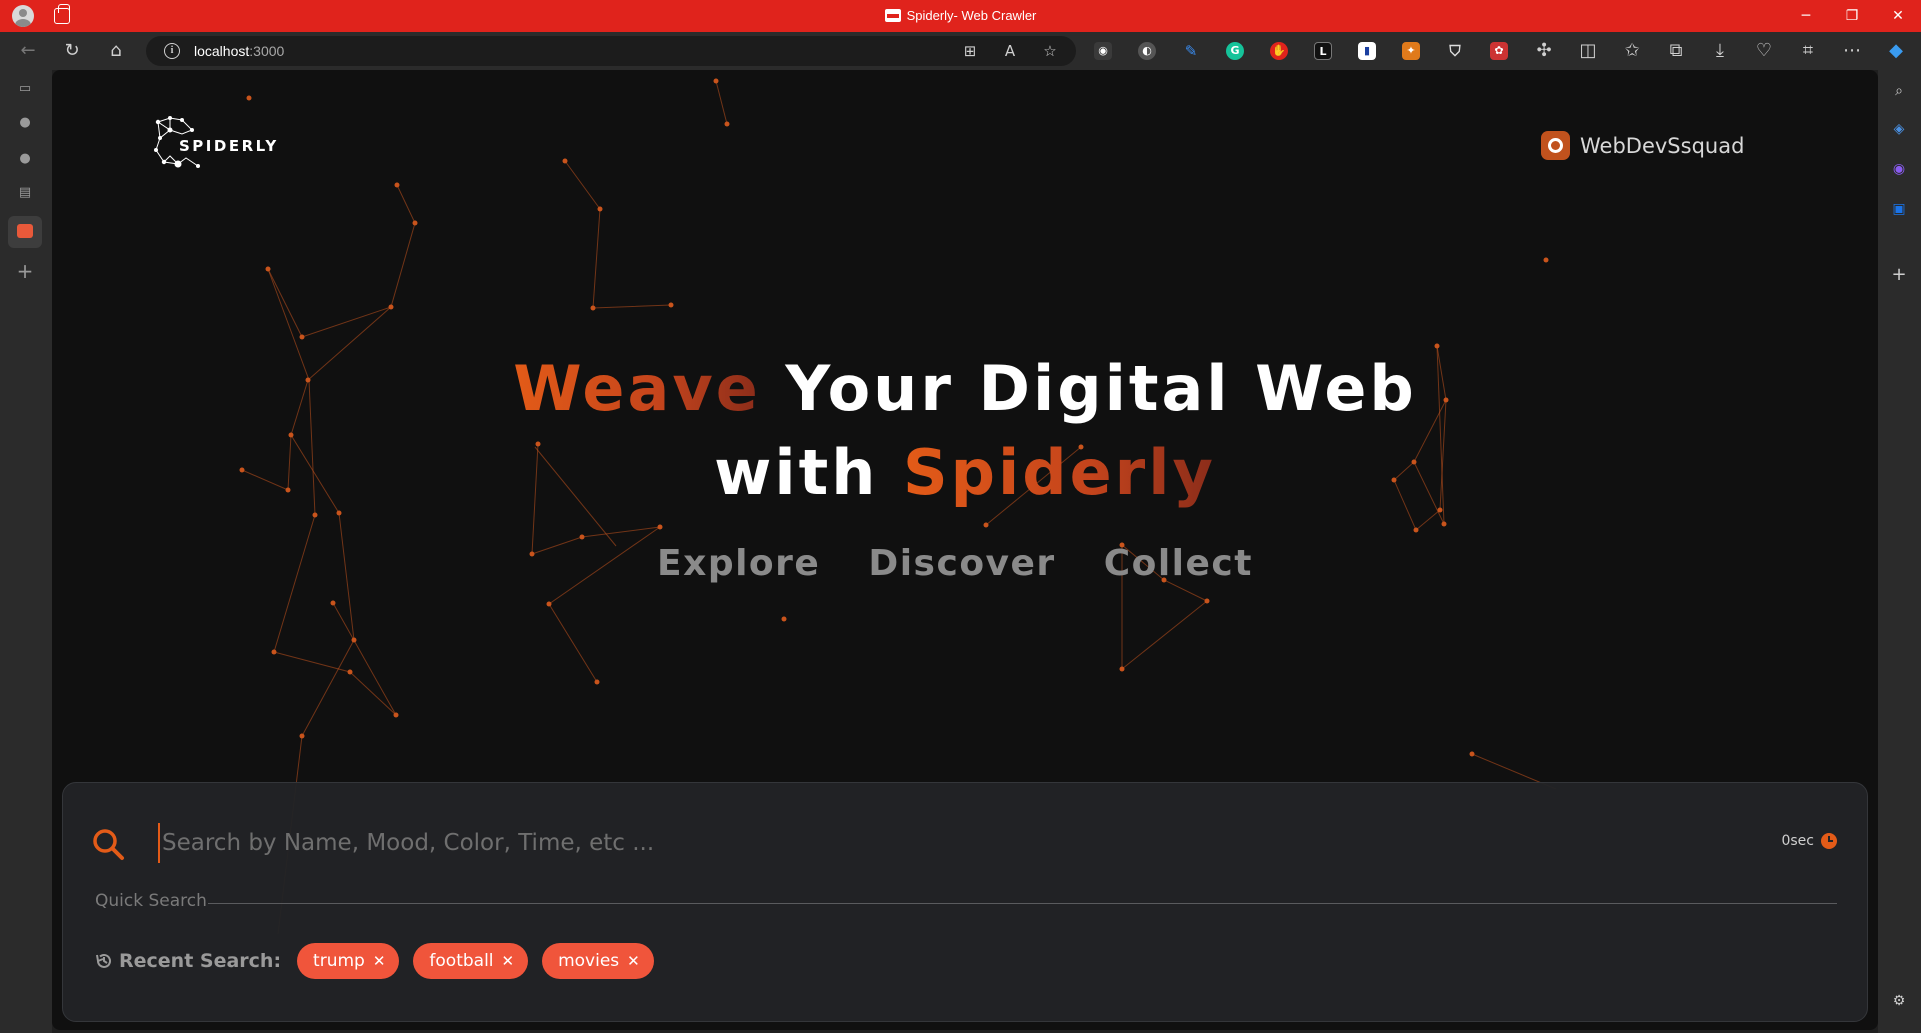 The image size is (1921, 1033). What do you see at coordinates (1050, 51) in the screenshot?
I see `favorite-star-icon: ☆` at bounding box center [1050, 51].